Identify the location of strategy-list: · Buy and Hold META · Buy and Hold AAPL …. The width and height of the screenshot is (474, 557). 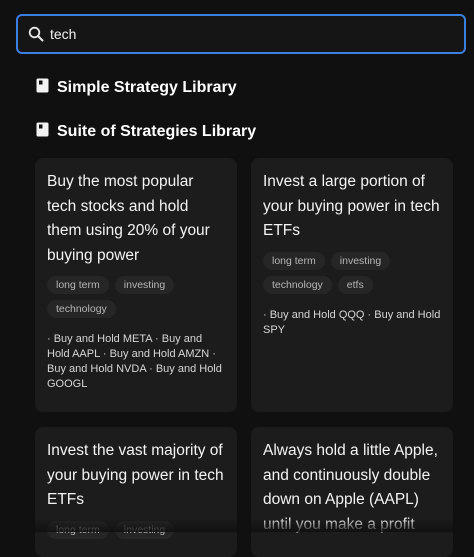
(134, 361).